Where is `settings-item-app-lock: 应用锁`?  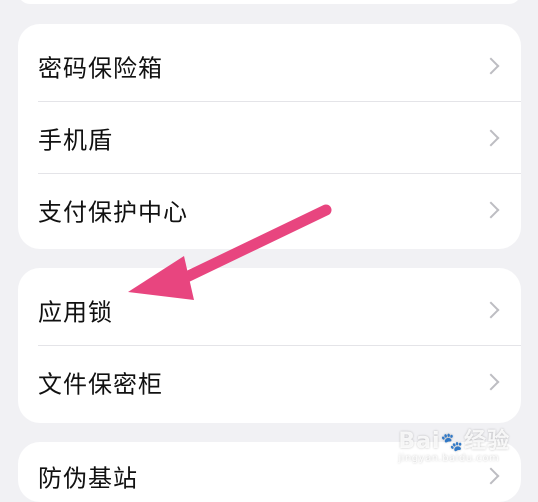
settings-item-app-lock: 应用锁 is located at coordinates (269, 310).